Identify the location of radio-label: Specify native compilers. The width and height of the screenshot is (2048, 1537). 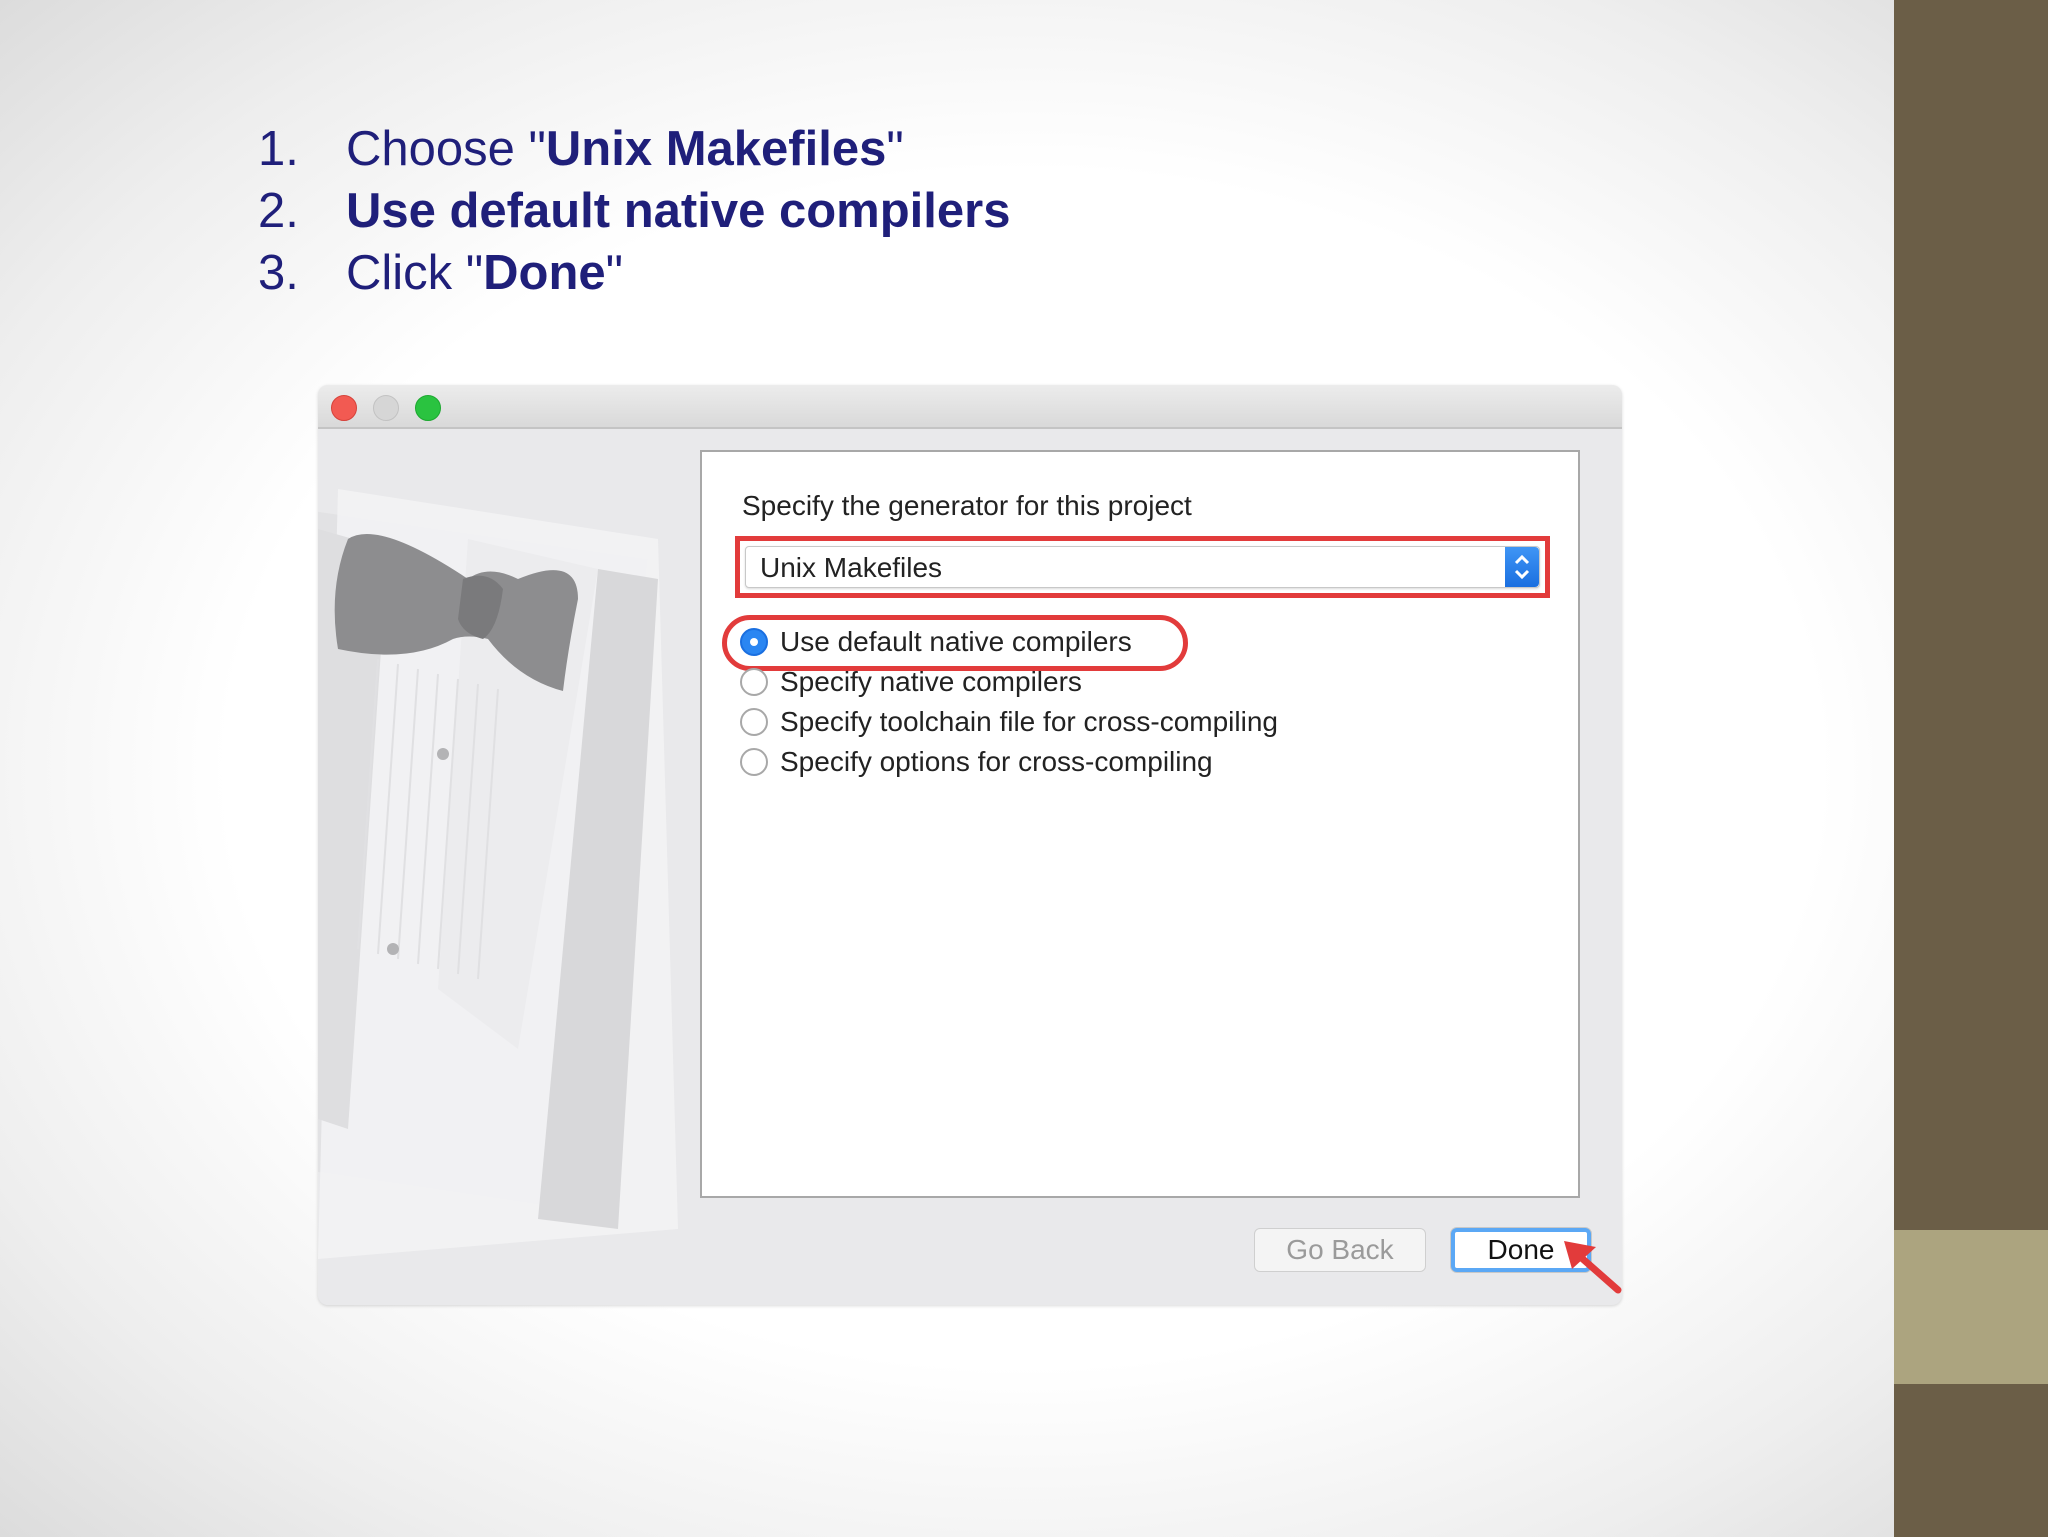
(931, 681).